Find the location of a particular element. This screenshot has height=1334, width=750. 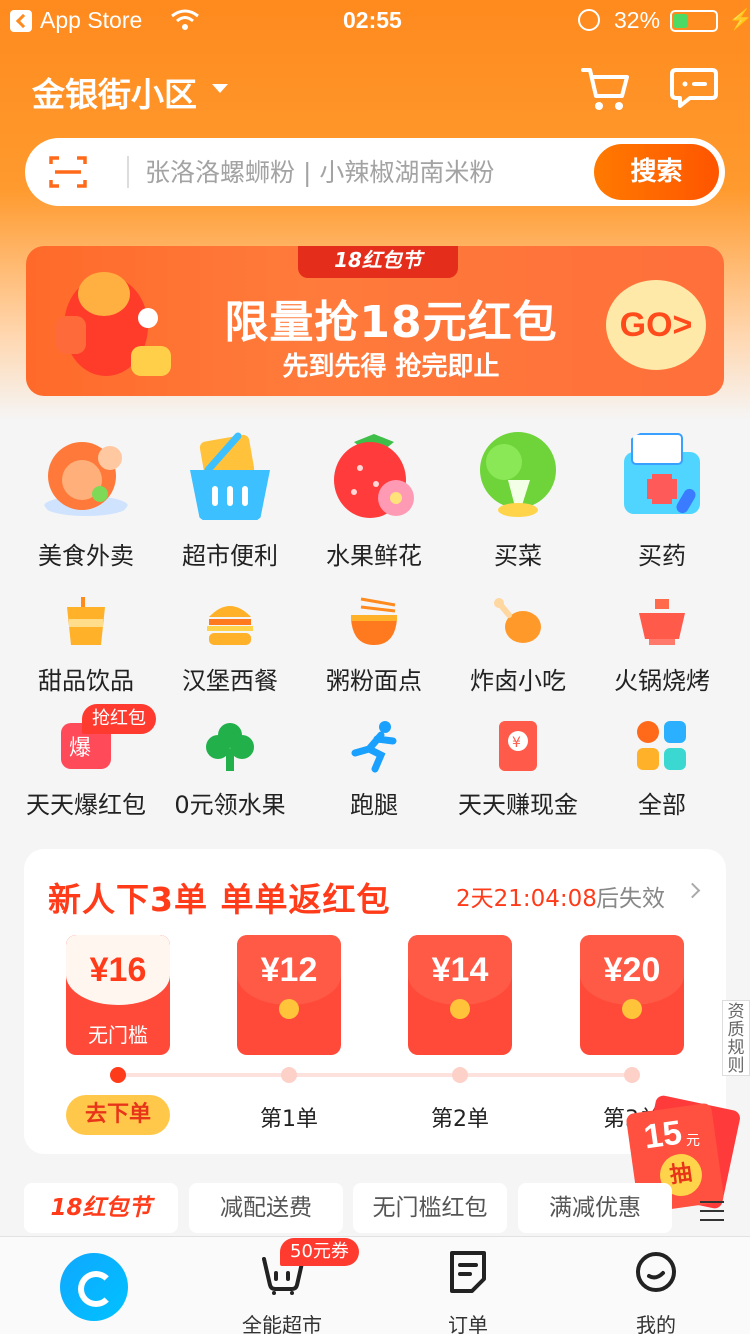

bottom-nav: 全能超市 订单 我的 is located at coordinates (375, 1285).